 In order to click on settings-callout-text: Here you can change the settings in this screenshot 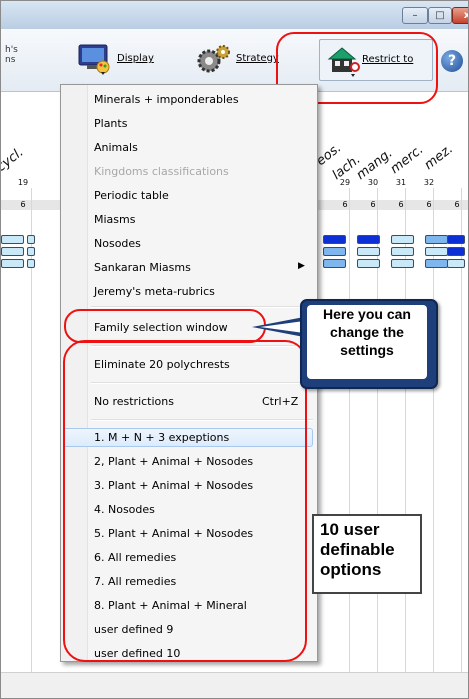, I will do `click(367, 342)`.